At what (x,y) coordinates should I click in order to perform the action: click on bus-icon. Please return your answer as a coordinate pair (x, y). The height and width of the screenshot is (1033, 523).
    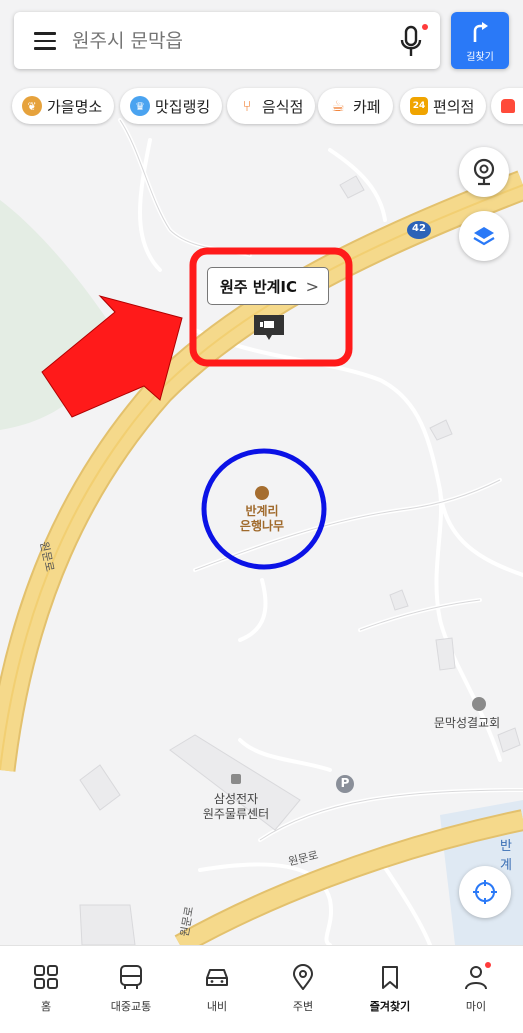
    Looking at the image, I should click on (131, 977).